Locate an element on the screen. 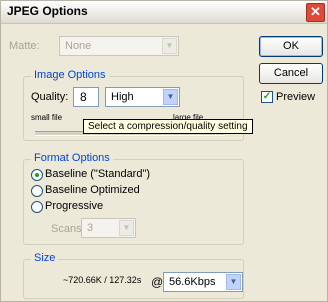  radio-progressive is located at coordinates (37, 207).